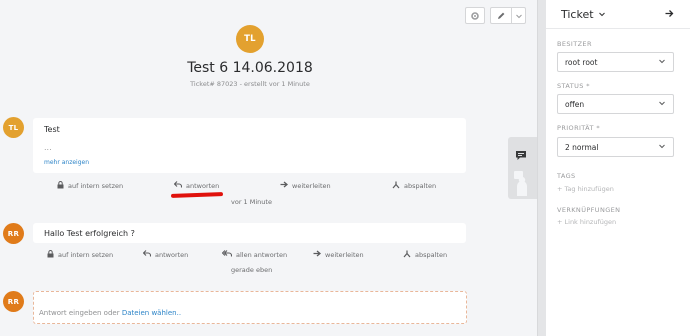 The image size is (690, 336). I want to click on arrow-right-icon, so click(669, 15).